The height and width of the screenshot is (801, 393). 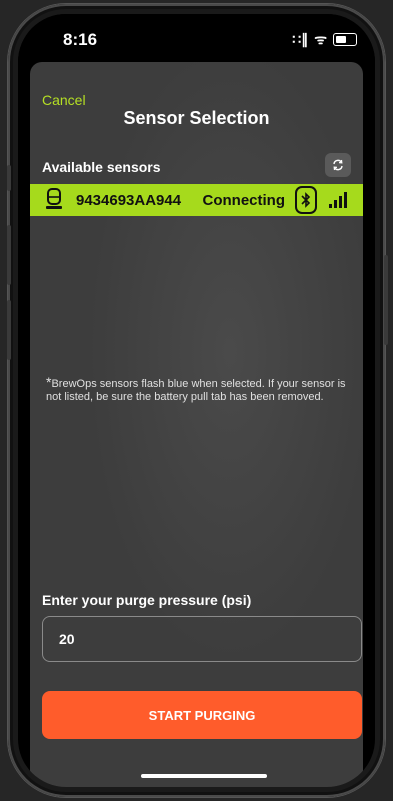 I want to click on sensor-device-icon, so click(x=54, y=198).